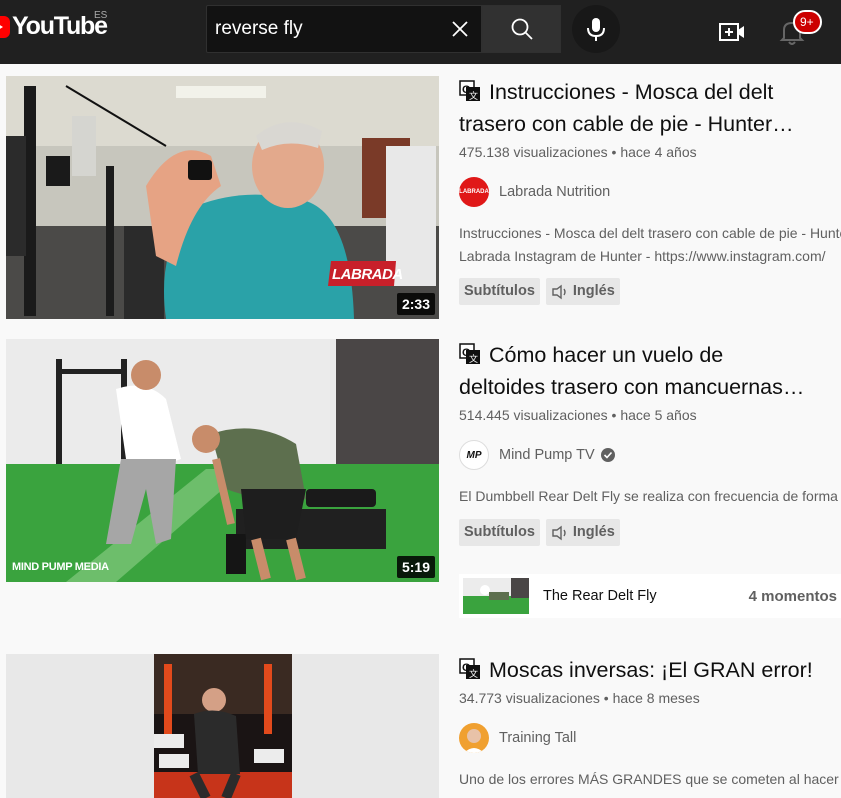 The height and width of the screenshot is (798, 841). Describe the element at coordinates (600, 596) in the screenshot. I see `moment-title: The Rear Delt Fly` at that location.